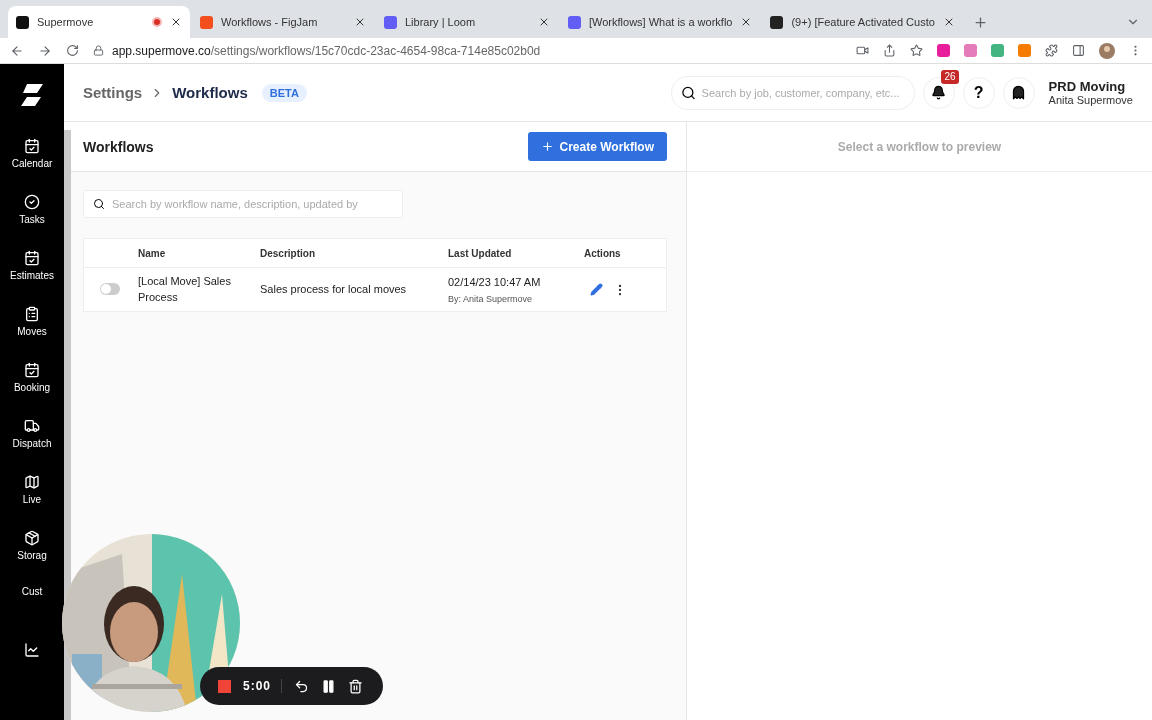  Describe the element at coordinates (32, 390) in the screenshot. I see `sidebar-item: Booking` at that location.